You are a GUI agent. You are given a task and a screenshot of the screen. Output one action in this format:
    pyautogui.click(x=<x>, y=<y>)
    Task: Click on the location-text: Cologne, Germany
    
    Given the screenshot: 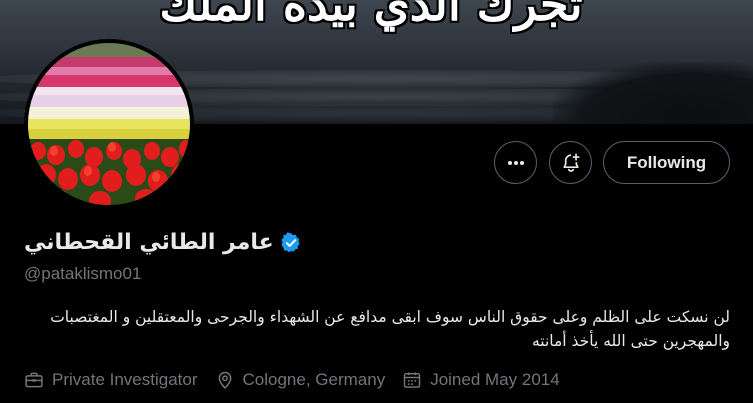 What is the action you would take?
    pyautogui.click(x=314, y=379)
    